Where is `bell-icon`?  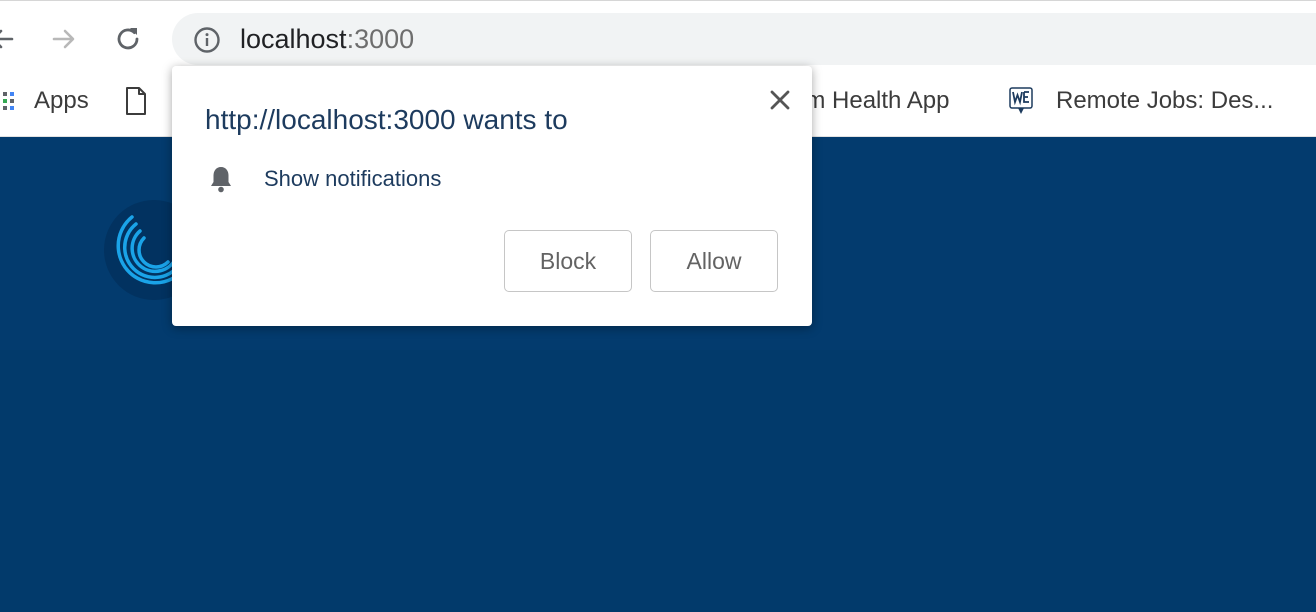 bell-icon is located at coordinates (221, 179).